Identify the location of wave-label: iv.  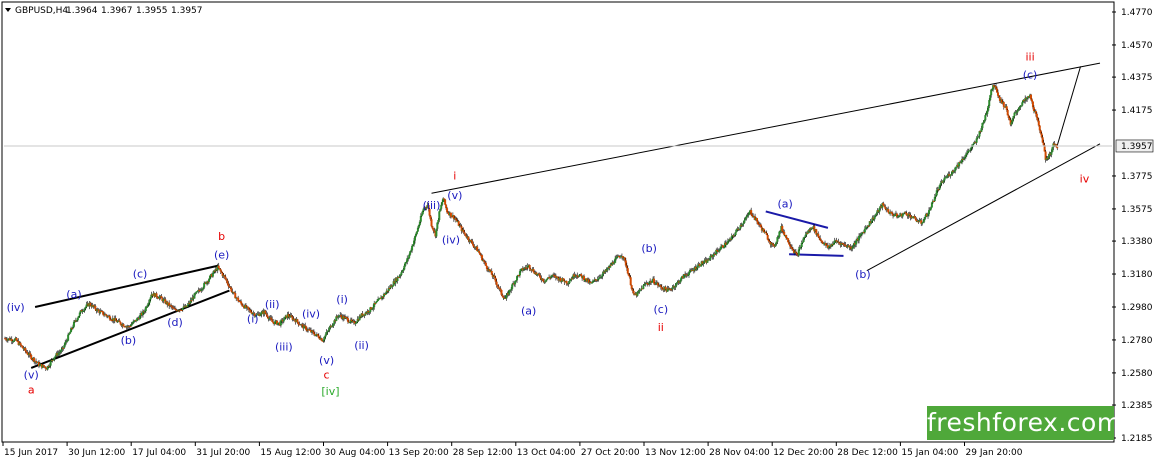
(1085, 179).